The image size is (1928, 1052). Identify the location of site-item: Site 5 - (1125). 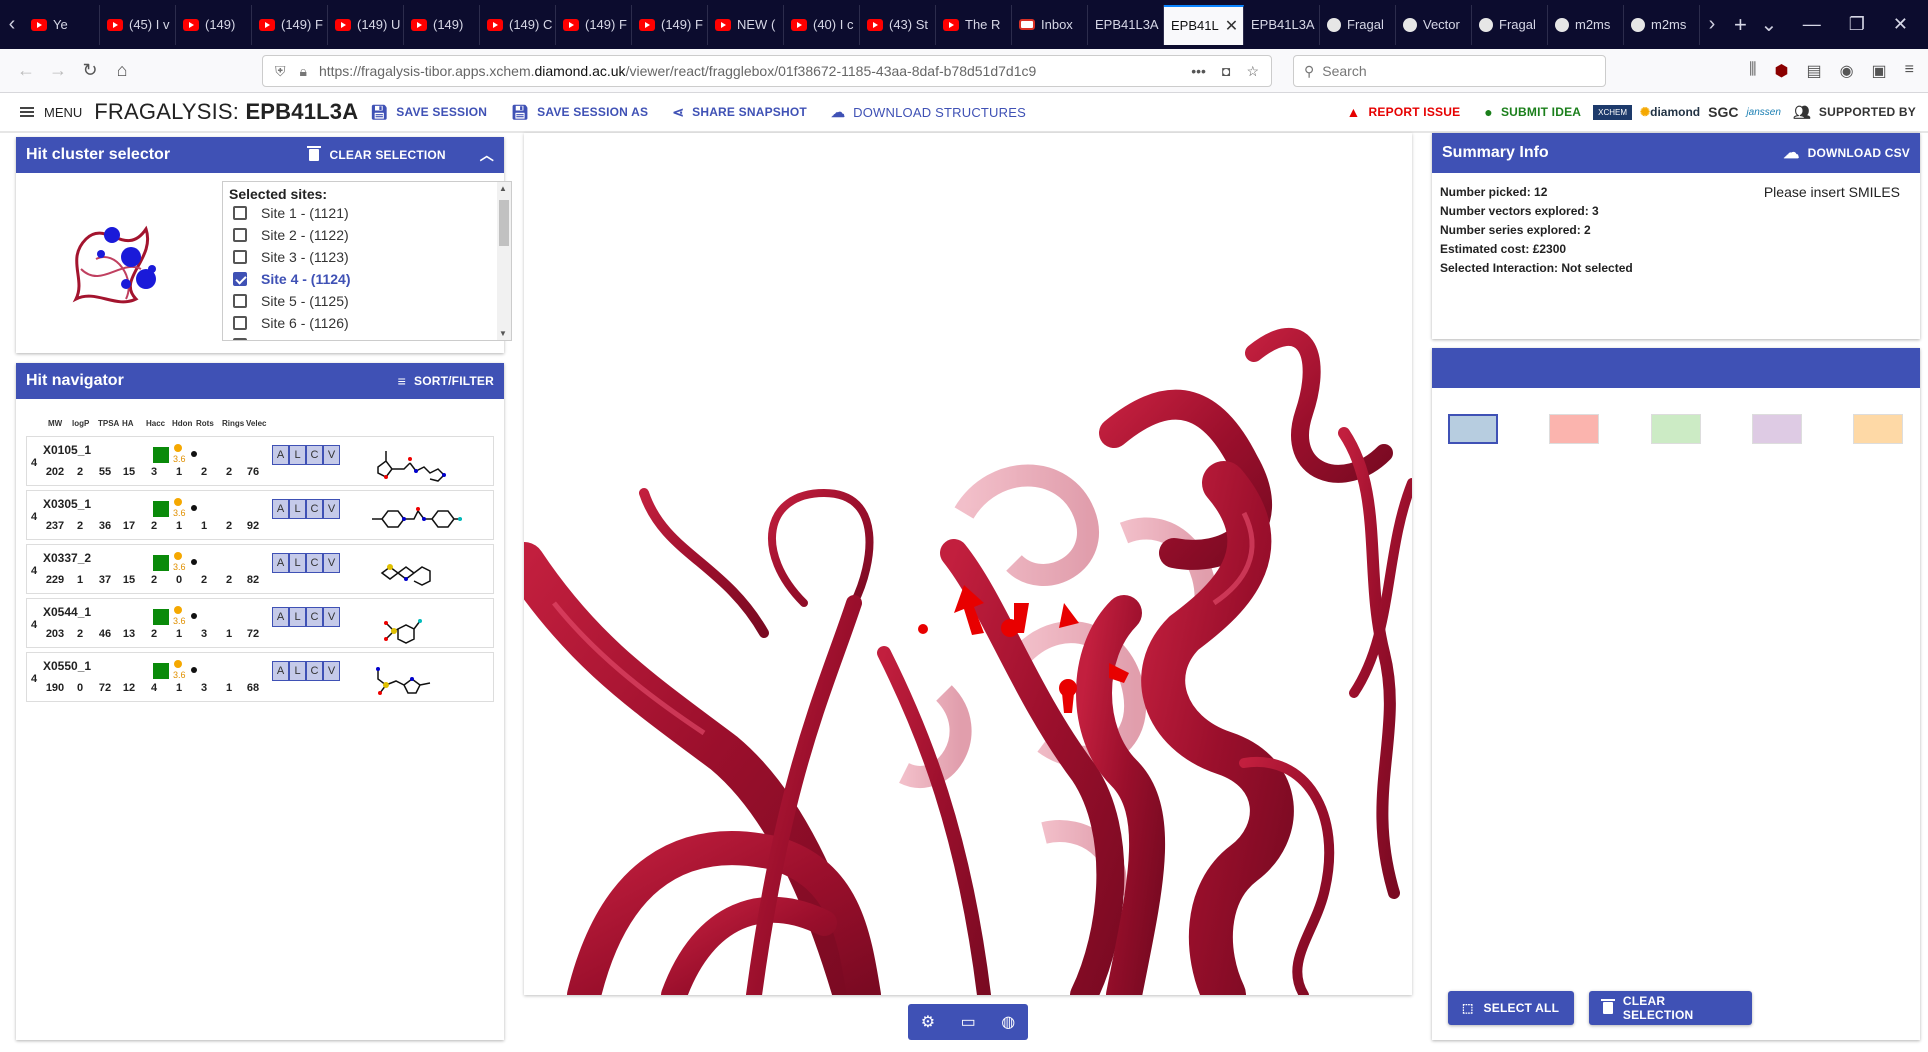
(367, 301).